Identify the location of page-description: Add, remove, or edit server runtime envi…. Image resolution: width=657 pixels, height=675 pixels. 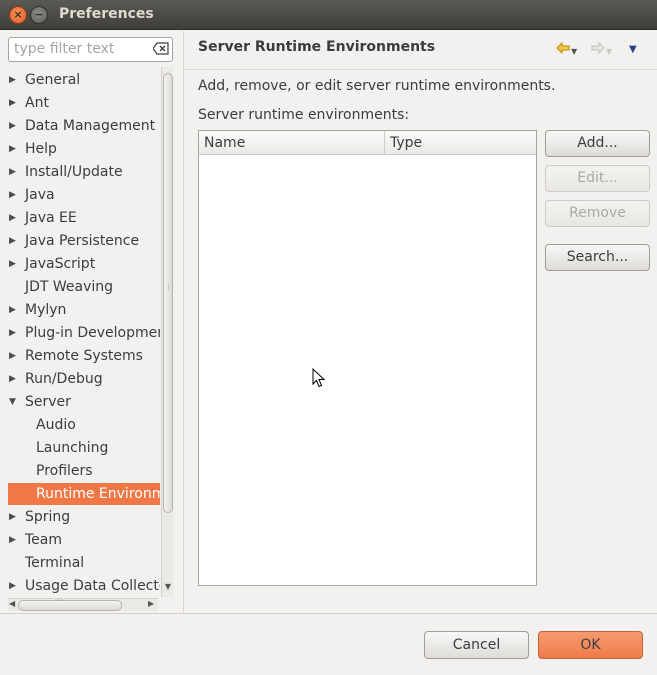
(377, 86).